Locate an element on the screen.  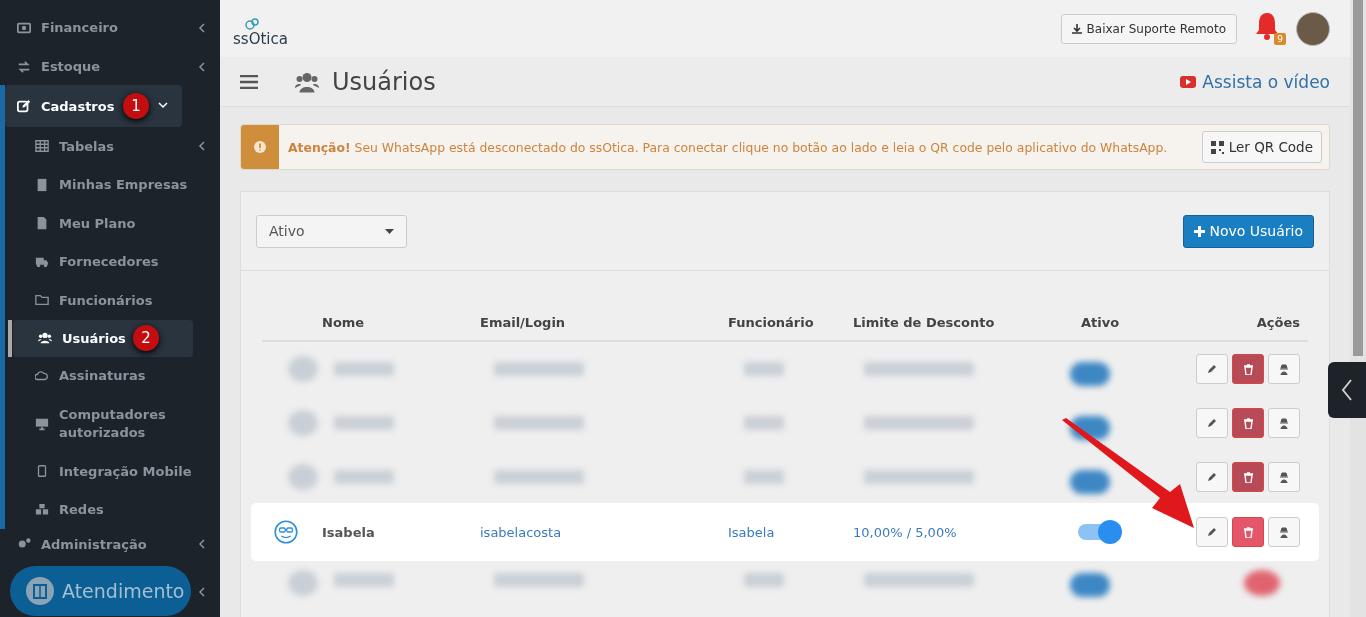
submenu-item: Computadores autorizados is located at coordinates (112, 423).